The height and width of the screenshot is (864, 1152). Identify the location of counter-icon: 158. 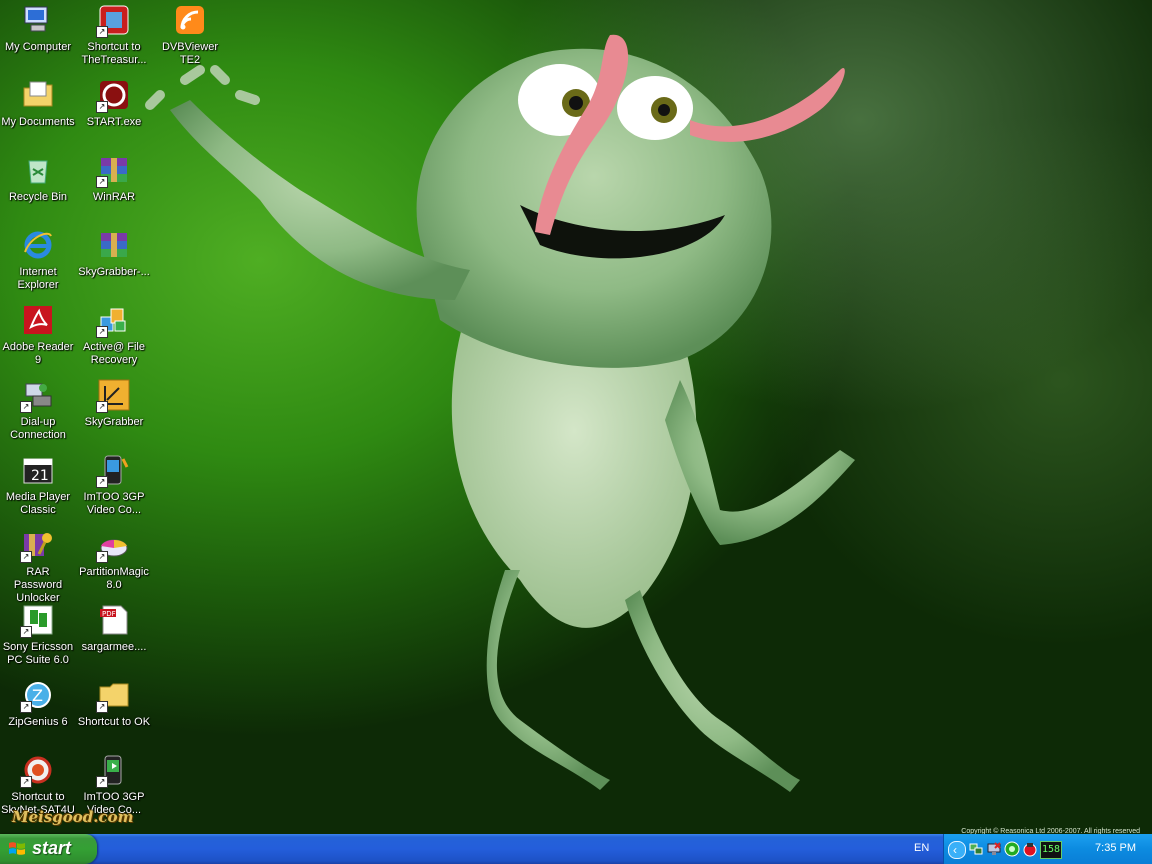
(1051, 850).